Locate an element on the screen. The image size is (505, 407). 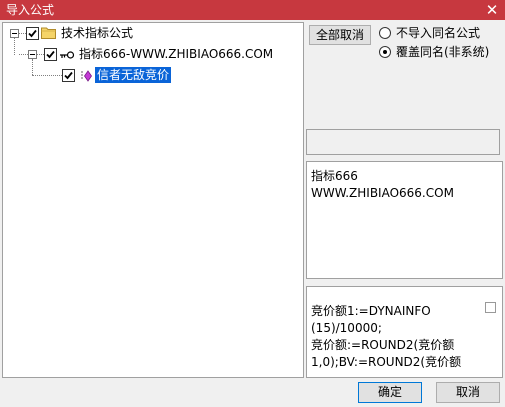
deselect-all-button: 全部取消 is located at coordinates (340, 35).